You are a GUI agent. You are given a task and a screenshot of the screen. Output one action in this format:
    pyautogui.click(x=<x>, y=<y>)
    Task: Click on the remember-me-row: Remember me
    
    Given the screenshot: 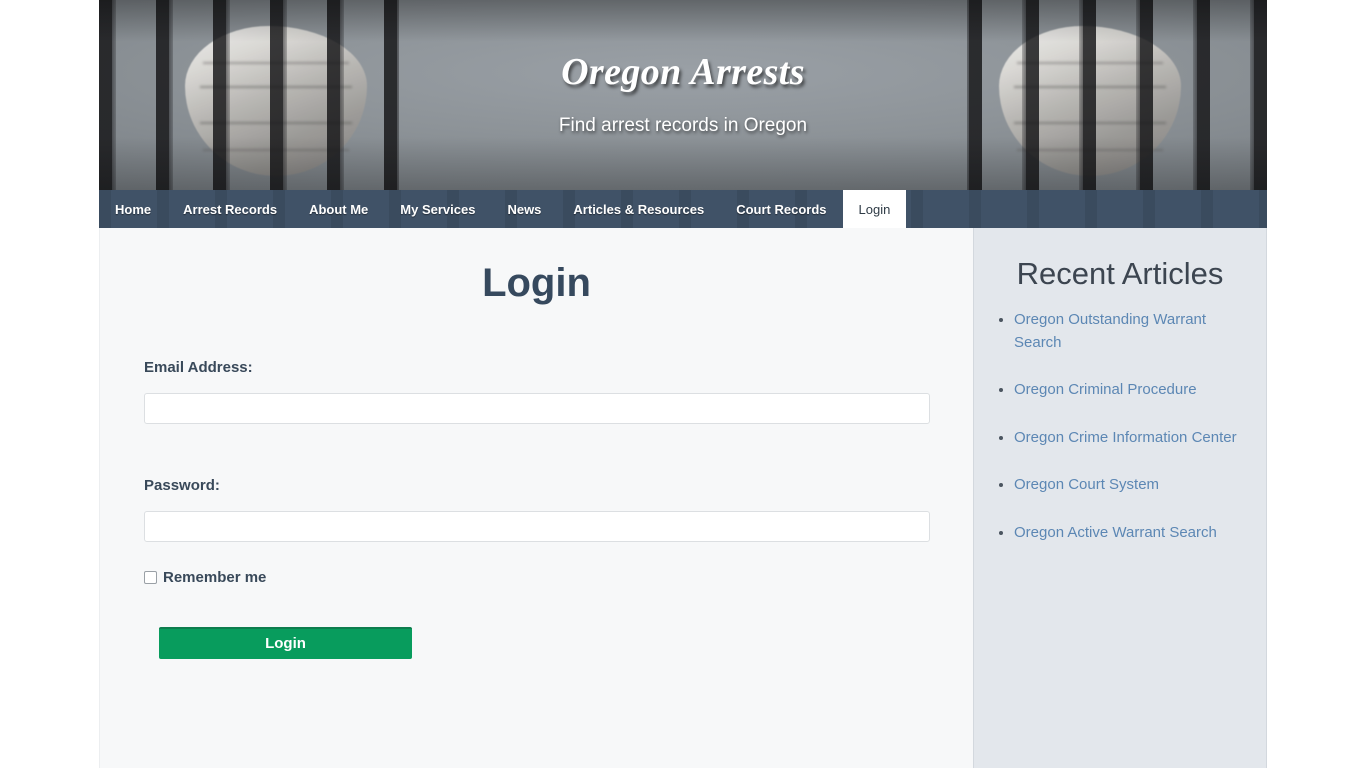 What is the action you would take?
    pyautogui.click(x=536, y=577)
    